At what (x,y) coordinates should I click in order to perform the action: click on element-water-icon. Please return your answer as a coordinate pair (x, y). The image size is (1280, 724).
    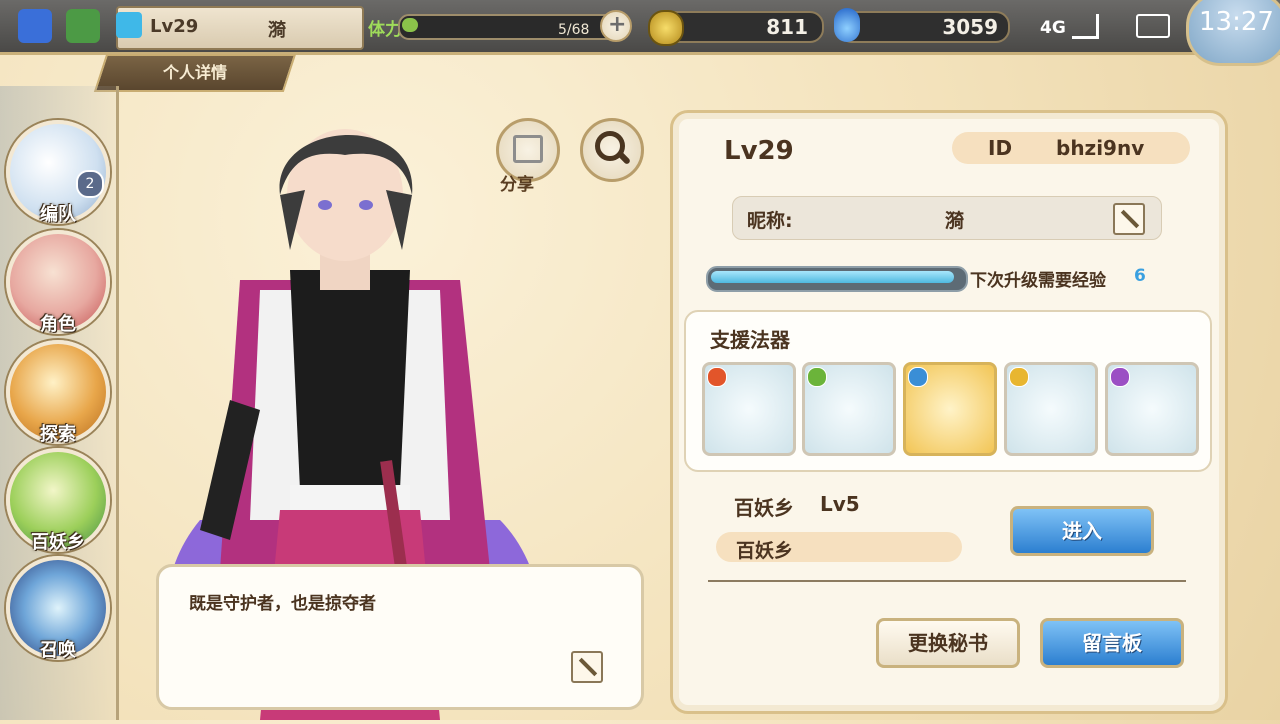
    Looking at the image, I should click on (918, 377).